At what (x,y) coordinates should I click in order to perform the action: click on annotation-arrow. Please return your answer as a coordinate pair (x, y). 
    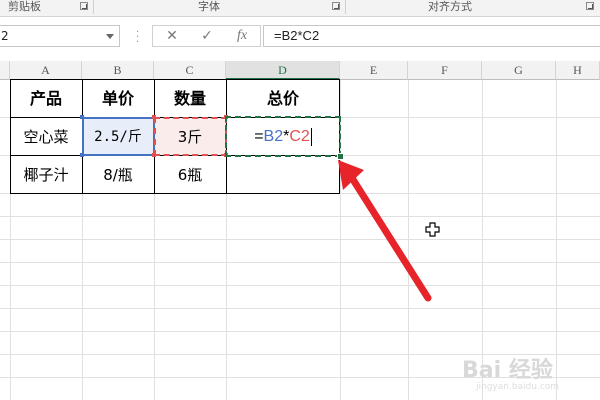
    Looking at the image, I should click on (385, 231).